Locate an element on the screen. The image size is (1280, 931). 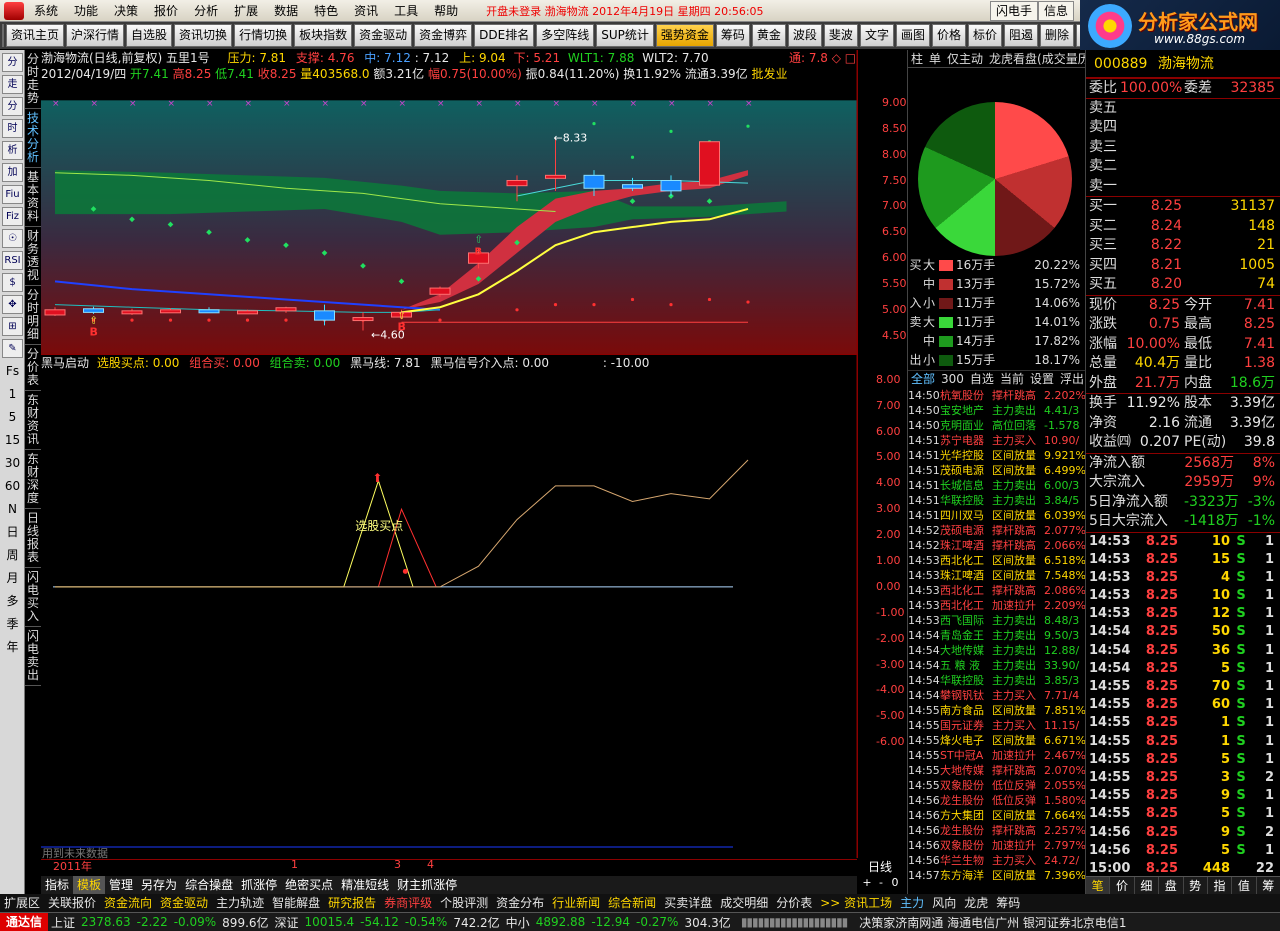
alert-row: 14:51 长城信息 主力卖出 6.00/3 is located at coordinates (997, 485).